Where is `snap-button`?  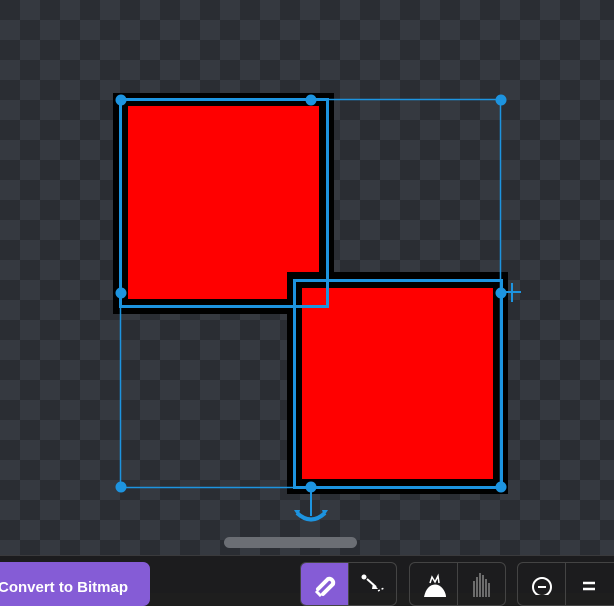
snap-button is located at coordinates (324, 584).